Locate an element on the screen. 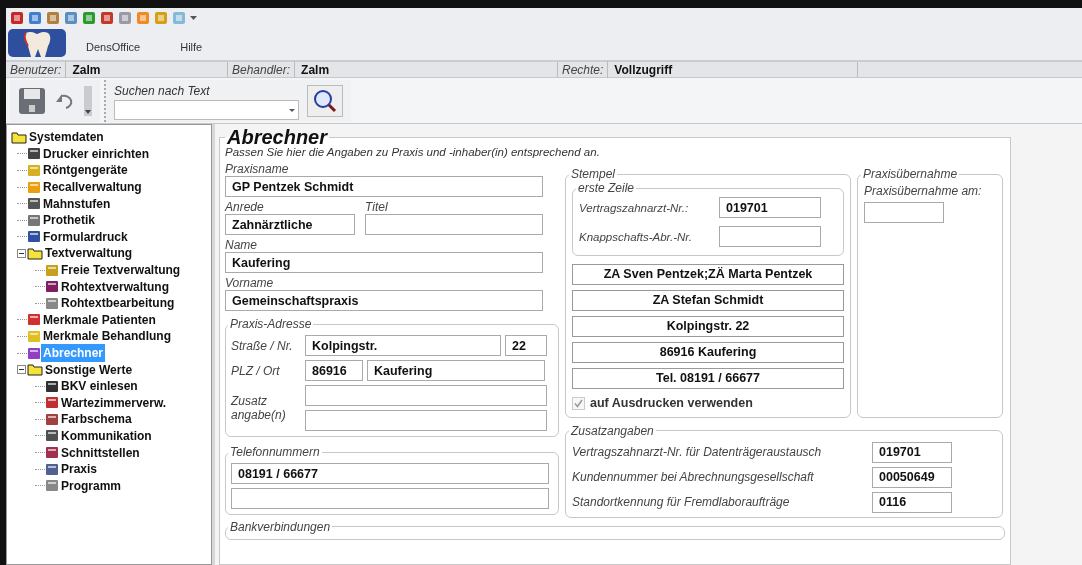  field-label: Straße / Nr. is located at coordinates (262, 345).